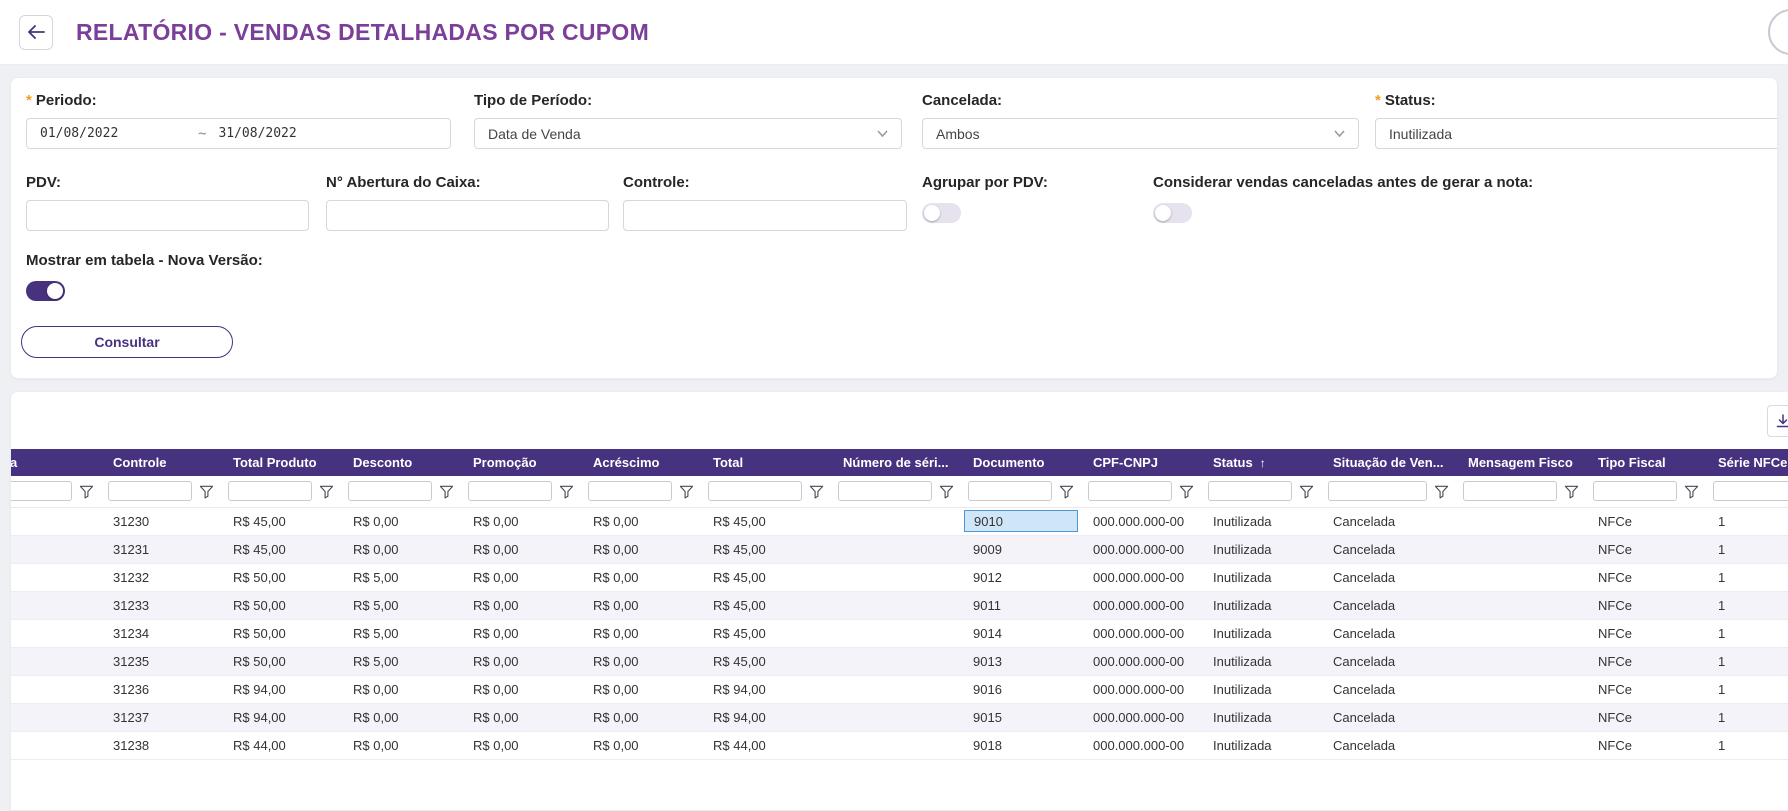 Image resolution: width=1788 pixels, height=811 pixels. Describe the element at coordinates (1441, 491) in the screenshot. I see `filter-menu-button-situacao_venda` at that location.